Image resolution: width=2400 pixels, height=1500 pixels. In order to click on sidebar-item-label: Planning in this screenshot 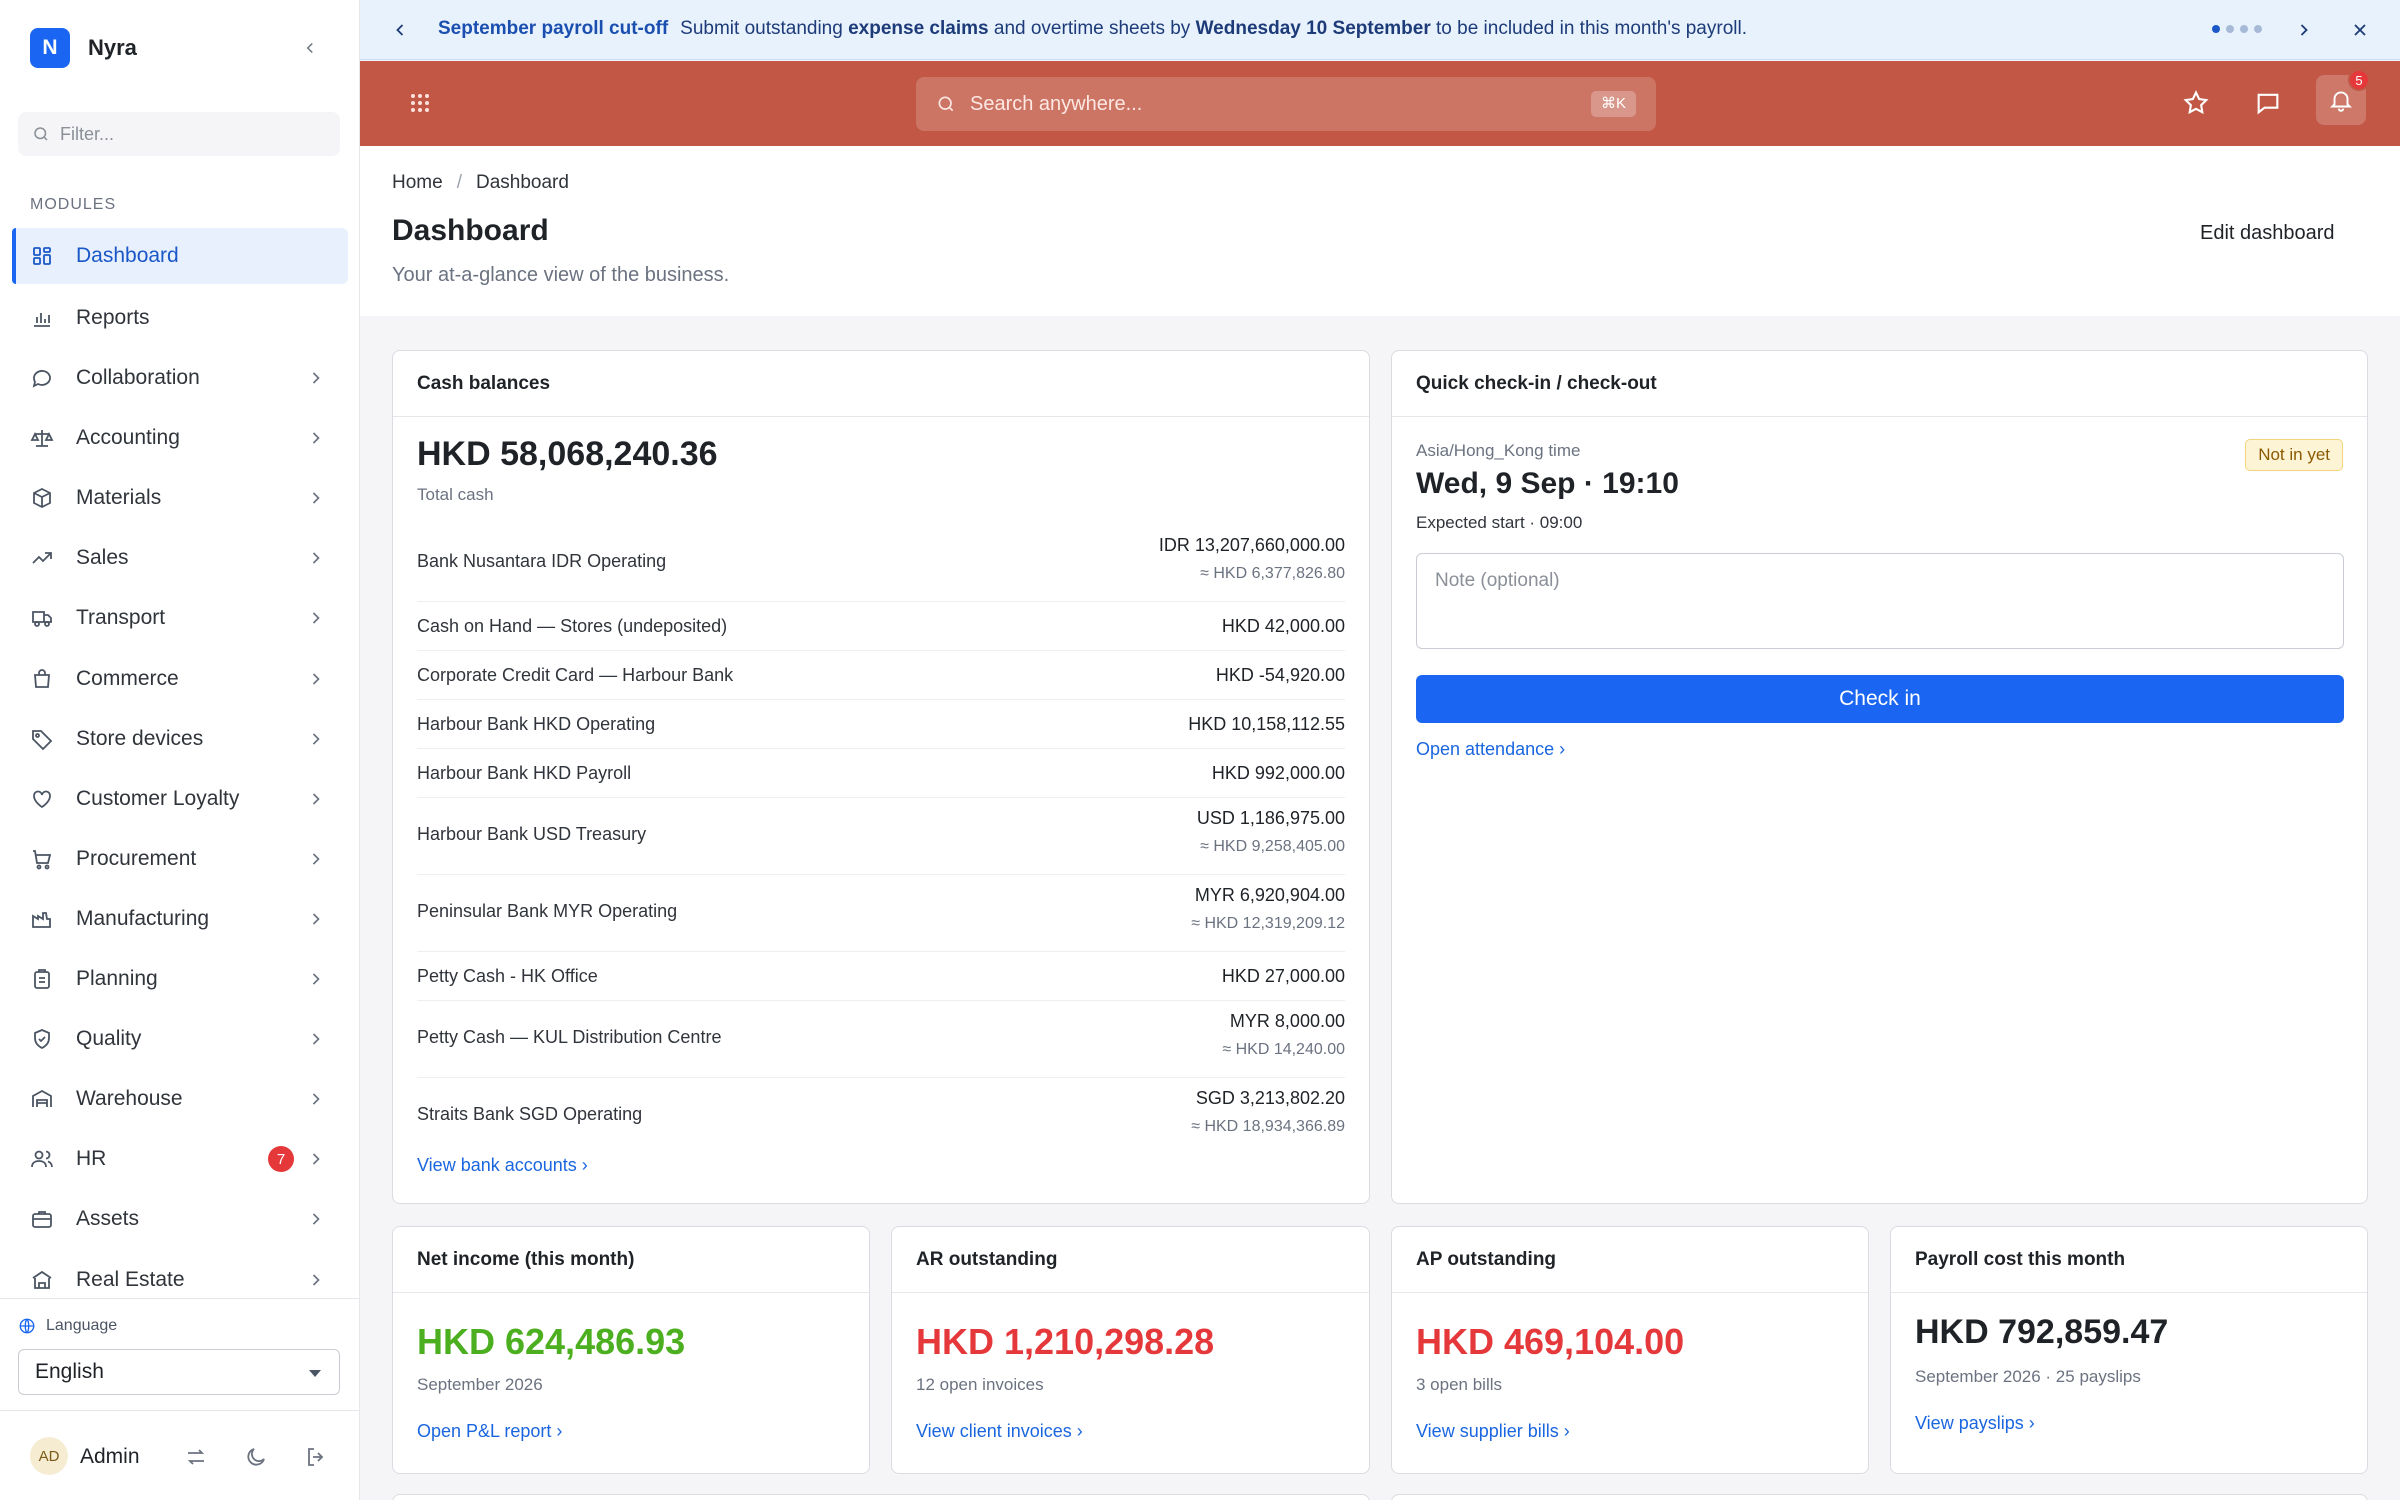, I will do `click(117, 979)`.